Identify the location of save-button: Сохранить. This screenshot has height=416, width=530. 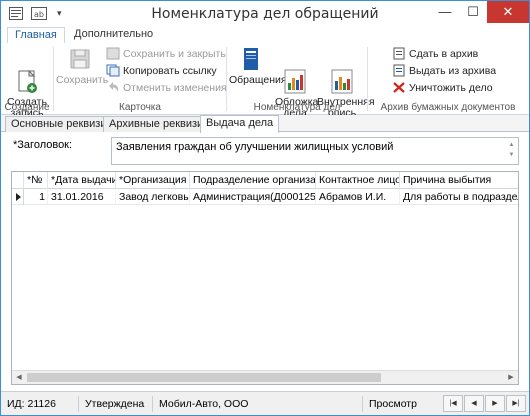
(82, 65).